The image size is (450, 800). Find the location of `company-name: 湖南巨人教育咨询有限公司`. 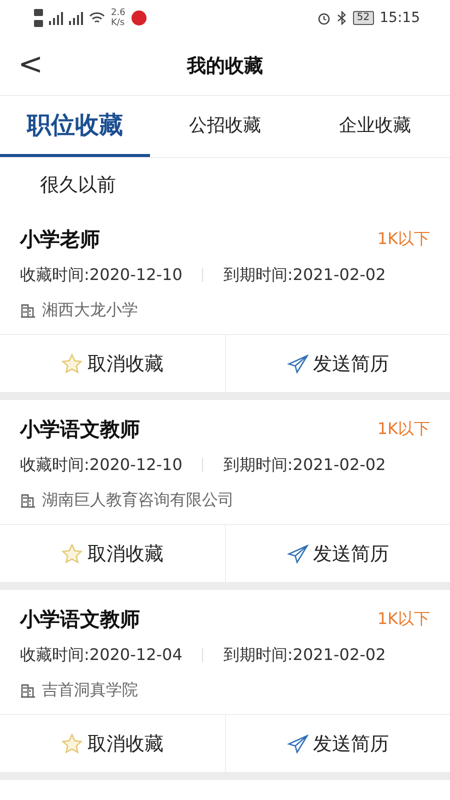

company-name: 湖南巨人教育咨询有限公司 is located at coordinates (138, 500).